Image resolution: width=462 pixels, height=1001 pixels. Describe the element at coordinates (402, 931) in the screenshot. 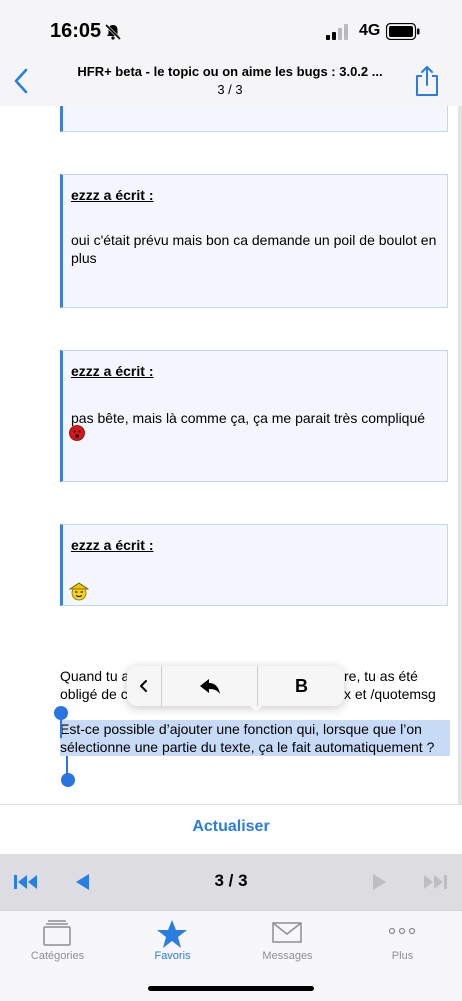

I see `more-icon` at that location.